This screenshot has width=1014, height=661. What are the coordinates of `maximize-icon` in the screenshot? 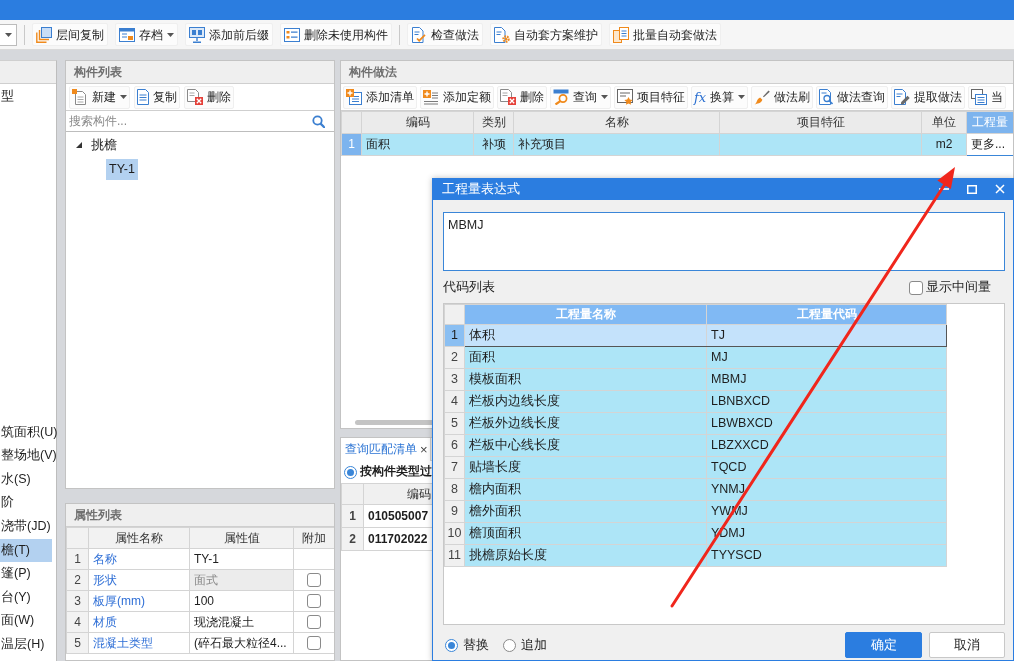 It's located at (972, 189).